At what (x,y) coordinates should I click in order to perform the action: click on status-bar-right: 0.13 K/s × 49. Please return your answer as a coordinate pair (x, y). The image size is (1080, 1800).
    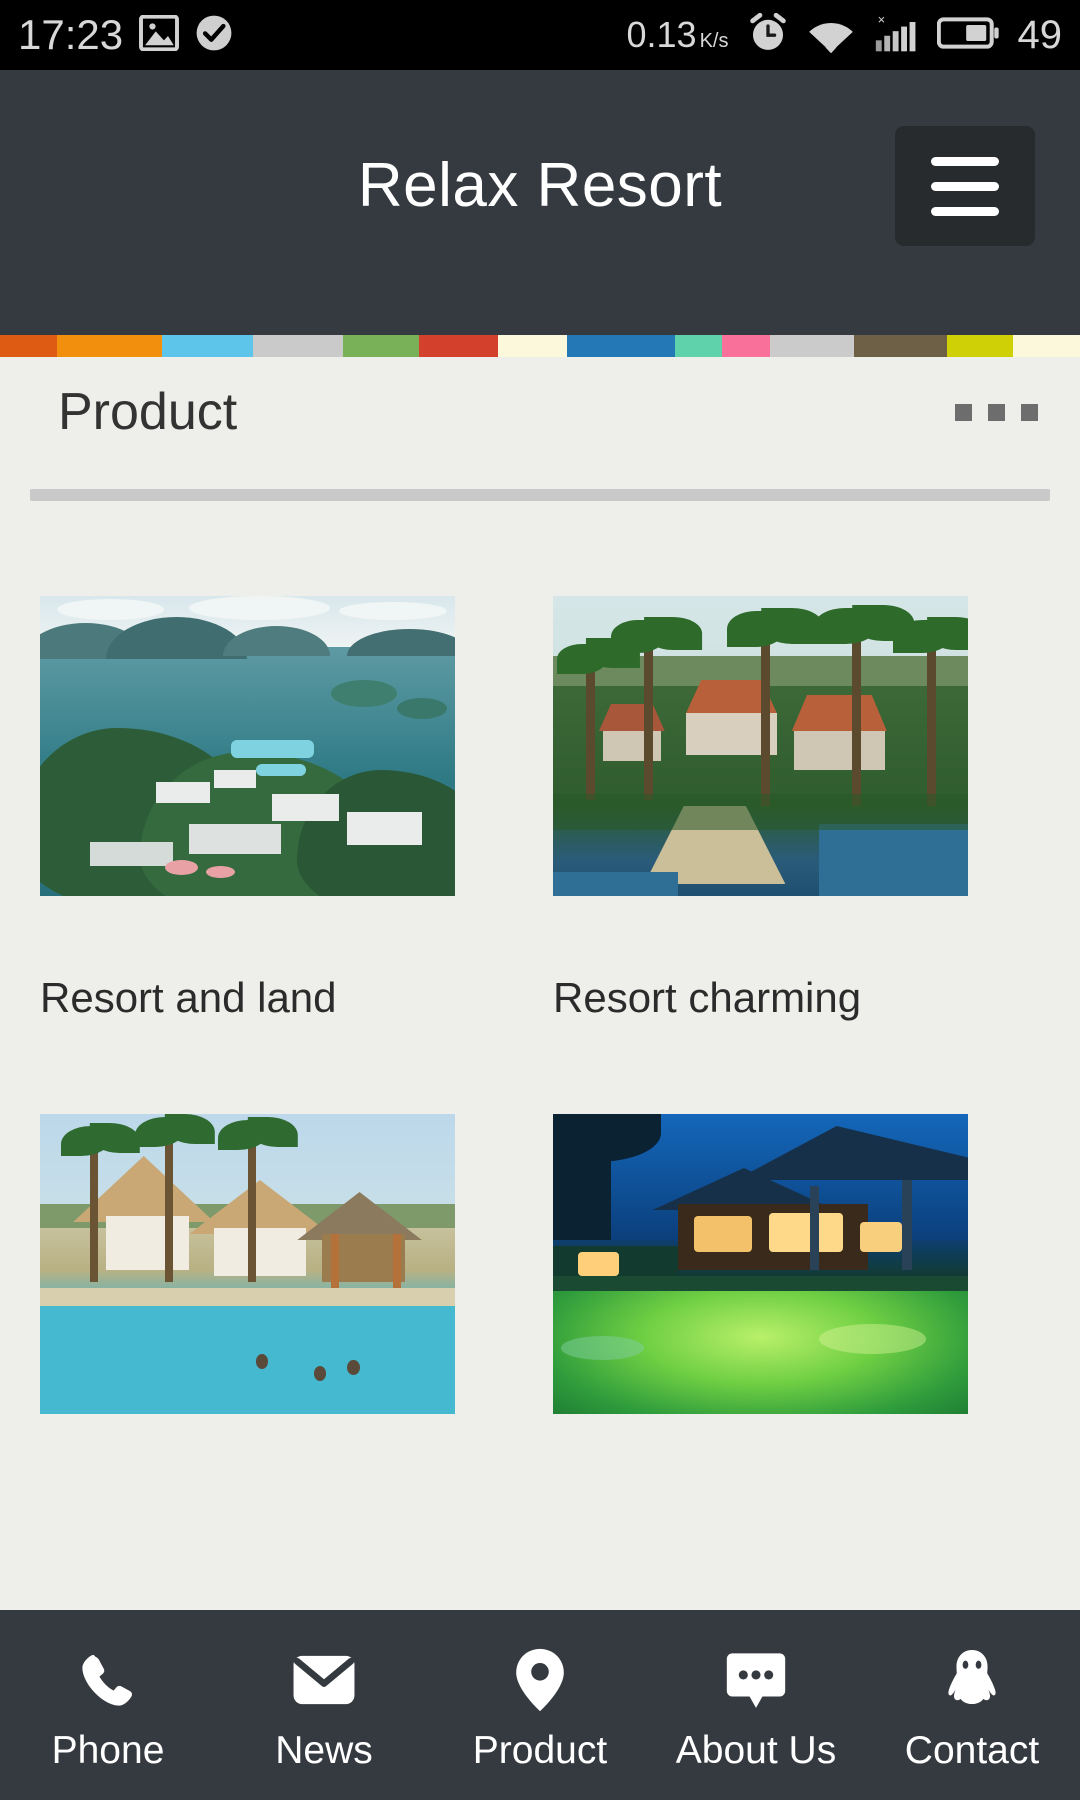
    Looking at the image, I should click on (844, 35).